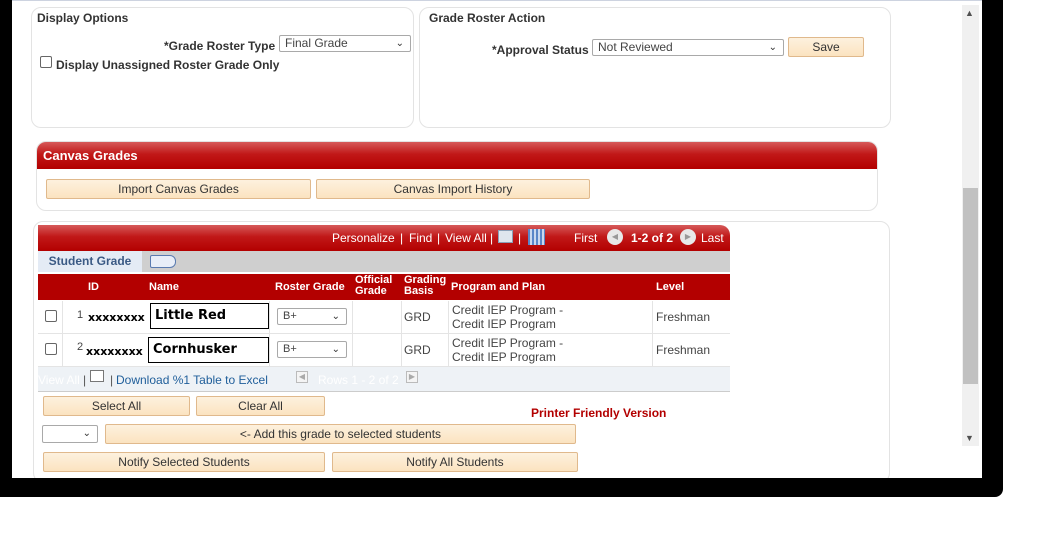  Describe the element at coordinates (178, 189) in the screenshot. I see `import-canvas-grades-button: Import Canvas Grades` at that location.